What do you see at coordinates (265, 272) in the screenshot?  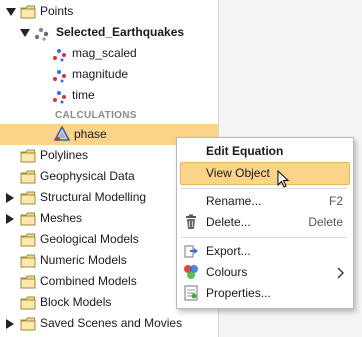 I see `menu-item-colours: Colours` at bounding box center [265, 272].